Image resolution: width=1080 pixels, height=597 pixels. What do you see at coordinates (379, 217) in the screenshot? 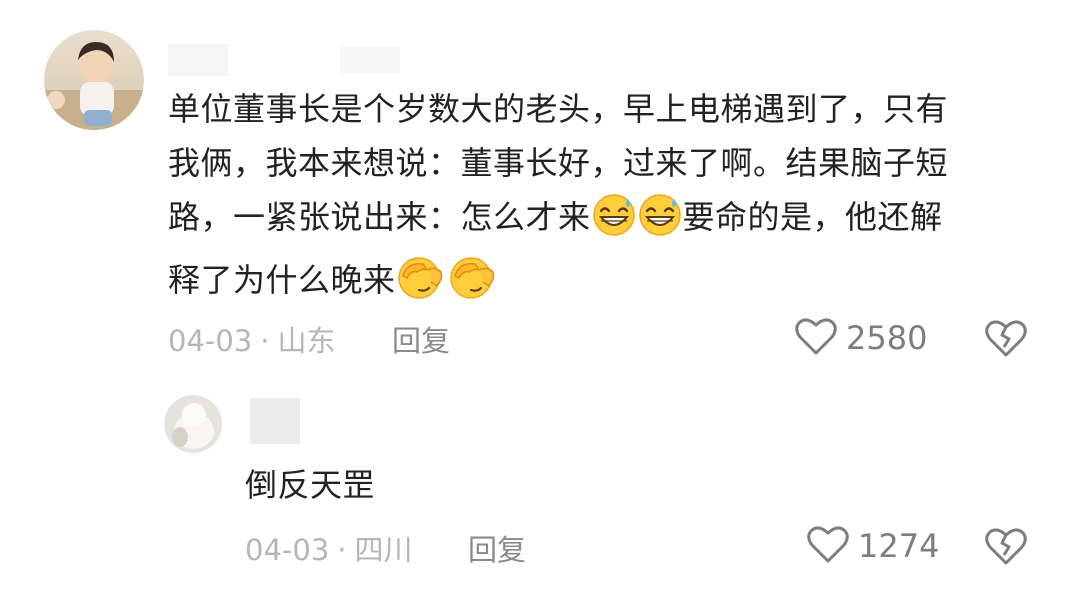
I see `comment-line-text: 路，一紧张说出来：怎么才来` at bounding box center [379, 217].